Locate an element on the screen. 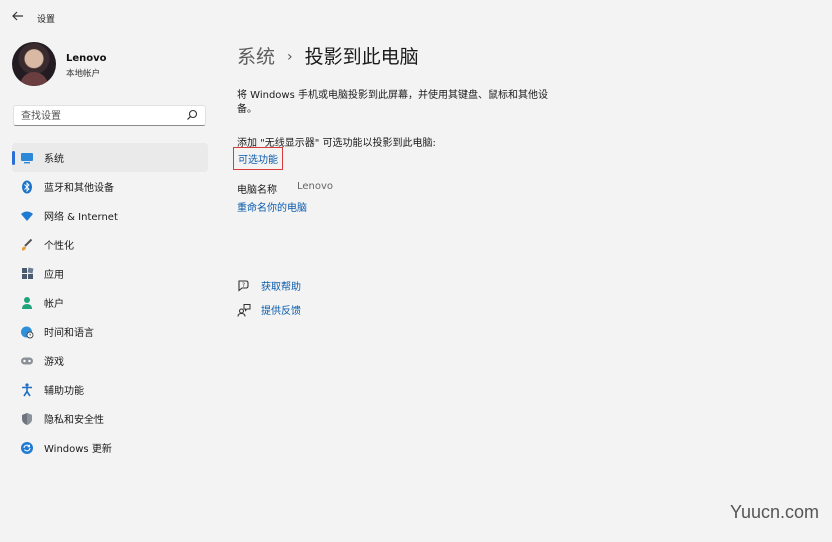 The image size is (832, 542). give-feedback-label: 提供反馈 is located at coordinates (281, 311).